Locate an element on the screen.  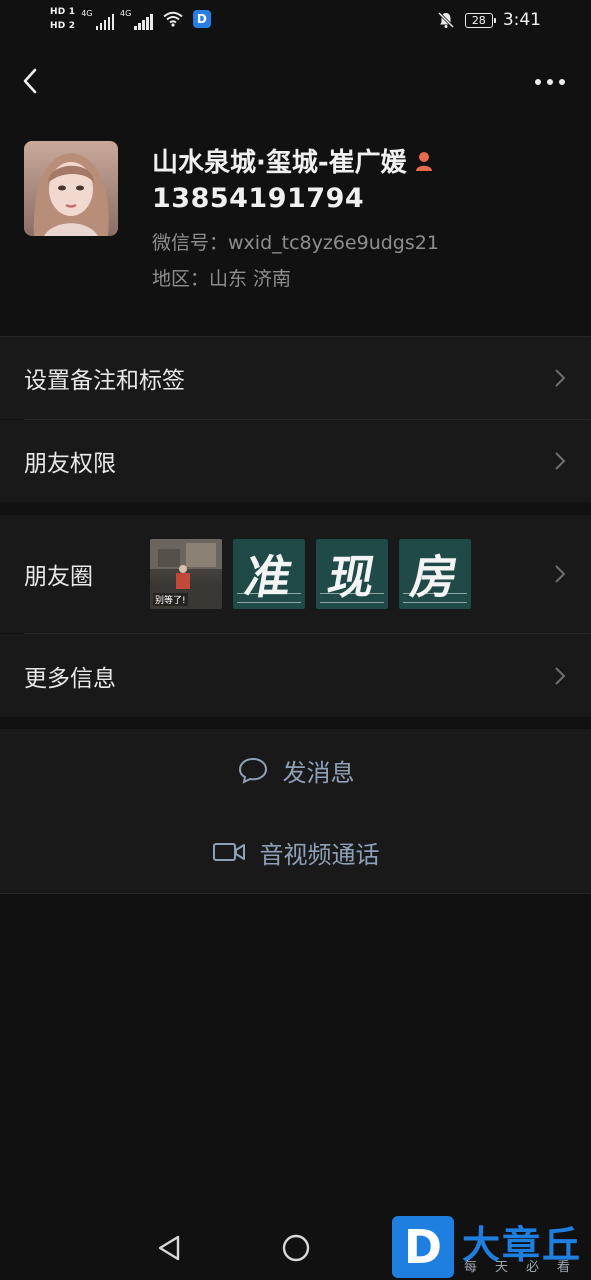
signal-1: 4G is located at coordinates (97, 19).